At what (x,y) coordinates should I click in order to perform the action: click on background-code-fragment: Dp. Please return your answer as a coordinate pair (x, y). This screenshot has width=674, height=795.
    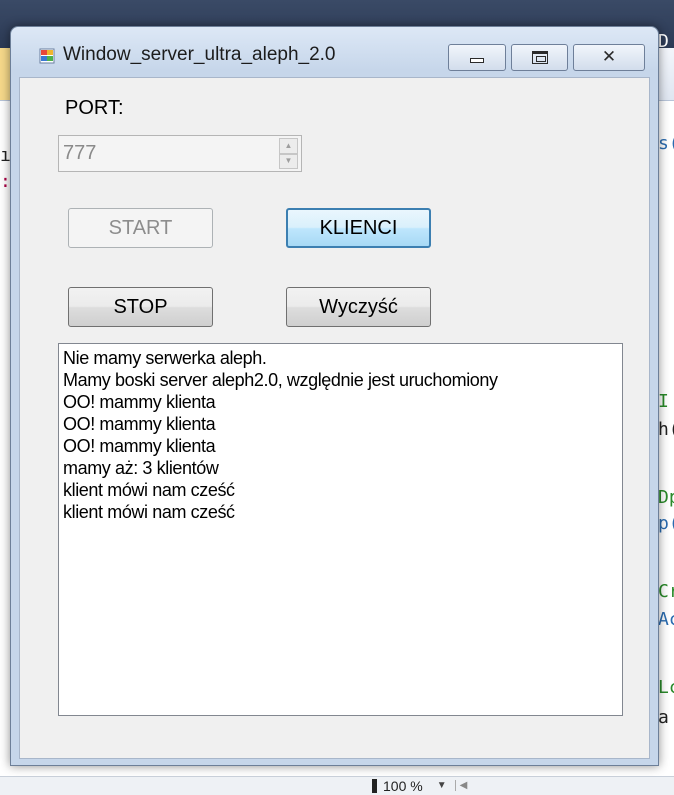
    Looking at the image, I should click on (666, 497).